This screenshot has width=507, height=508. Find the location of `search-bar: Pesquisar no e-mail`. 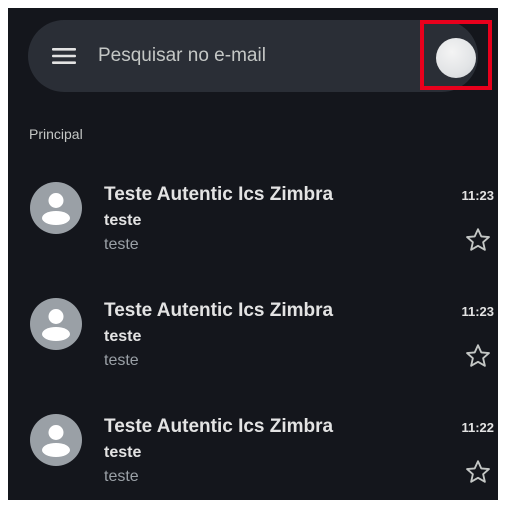

search-bar: Pesquisar no e-mail is located at coordinates (253, 56).